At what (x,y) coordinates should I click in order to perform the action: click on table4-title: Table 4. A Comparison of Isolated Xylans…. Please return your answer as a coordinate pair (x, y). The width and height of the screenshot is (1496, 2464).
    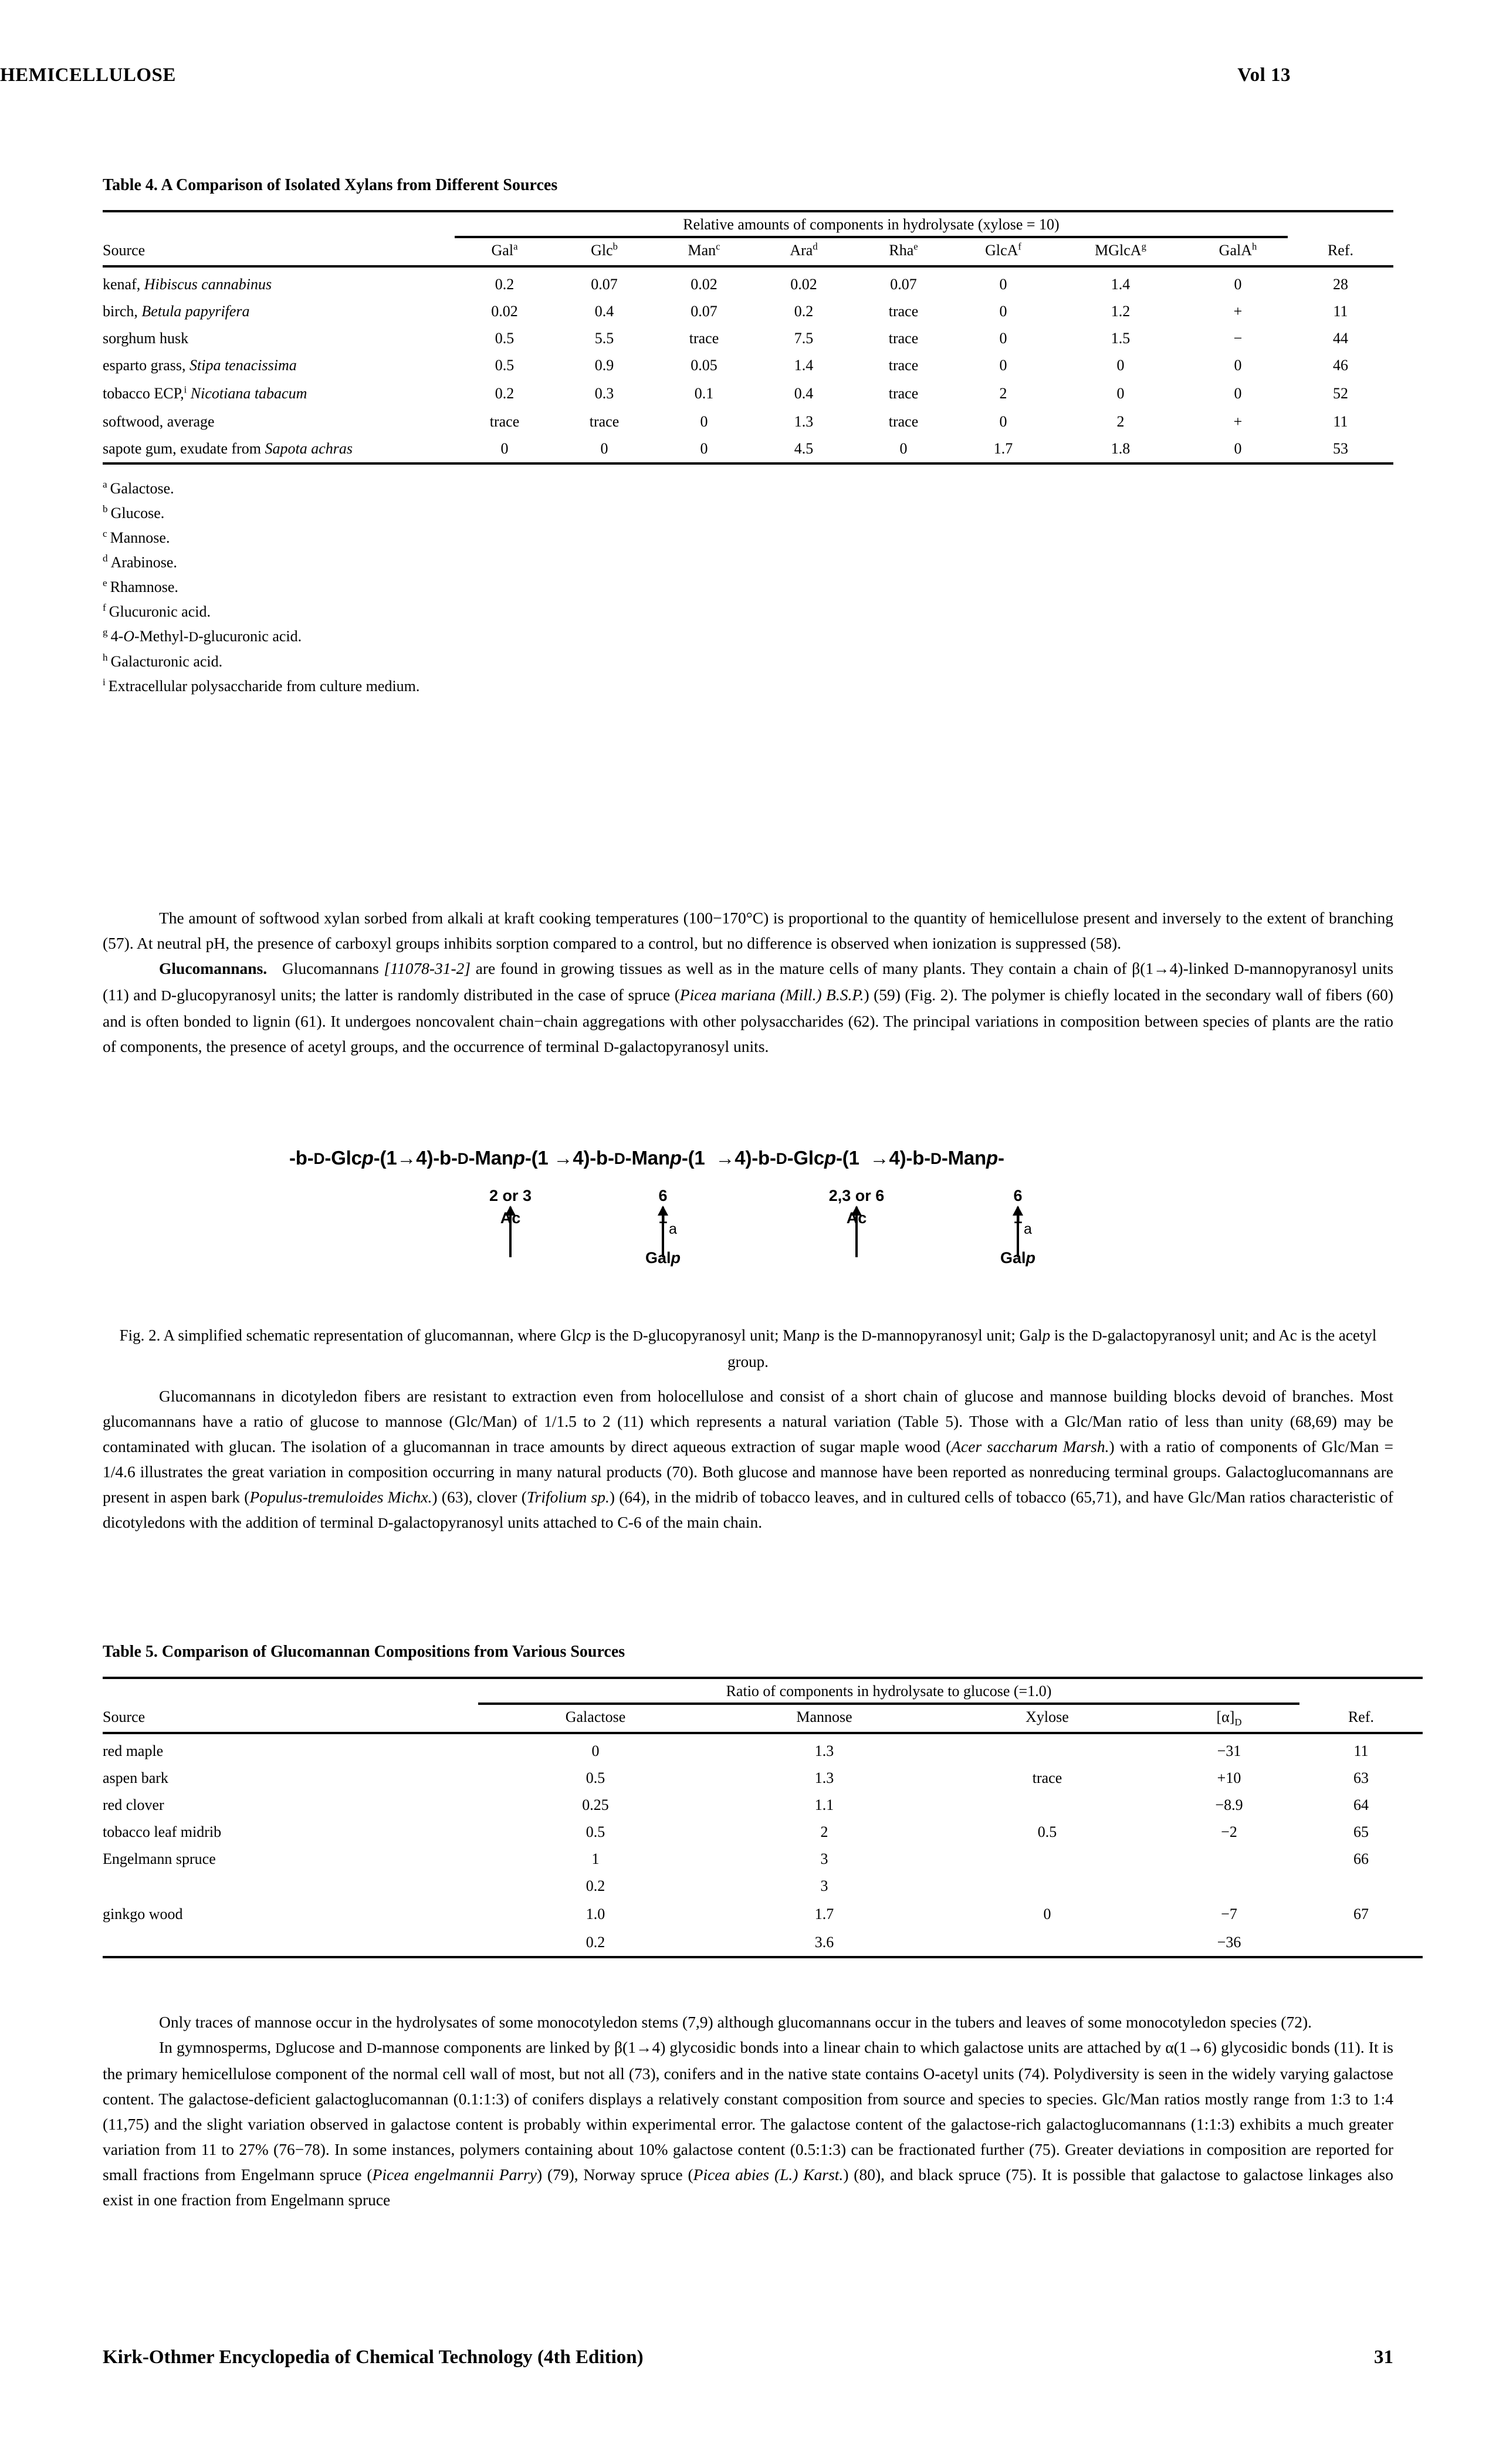
    Looking at the image, I should click on (330, 185).